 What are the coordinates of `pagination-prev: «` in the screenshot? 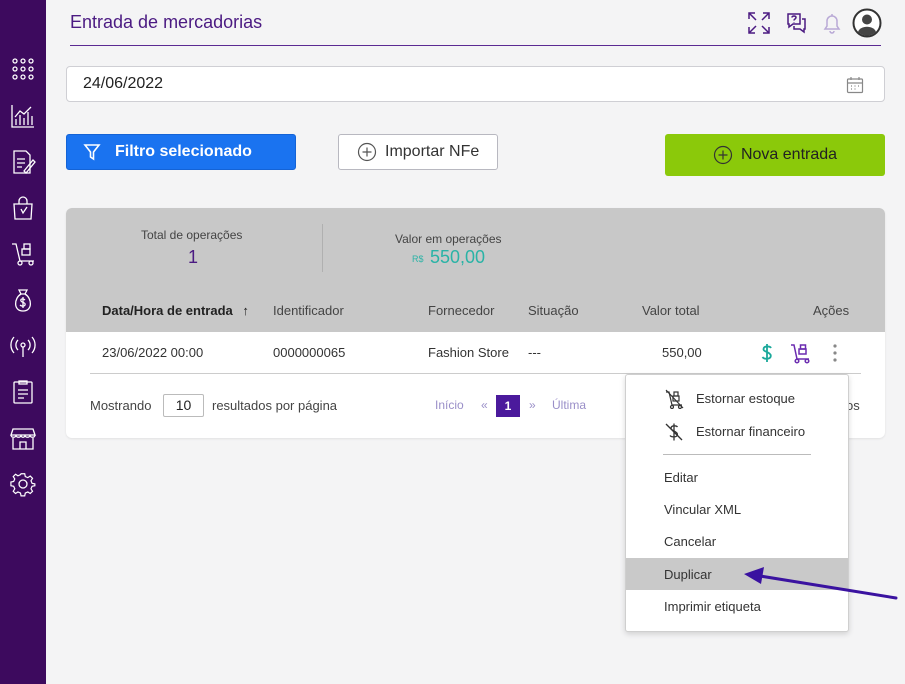 It's located at (484, 405).